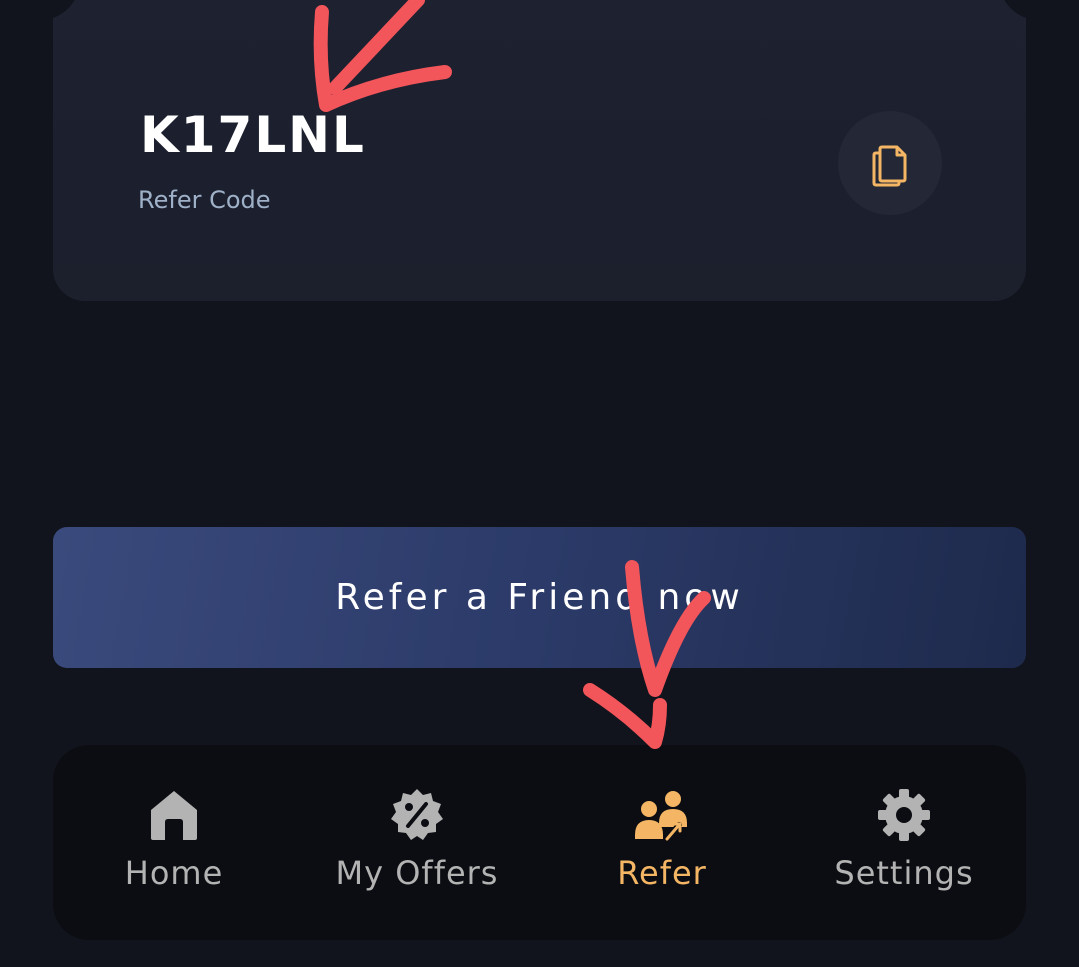 Image resolution: width=1079 pixels, height=967 pixels. What do you see at coordinates (417, 815) in the screenshot?
I see `offer-badge-icon` at bounding box center [417, 815].